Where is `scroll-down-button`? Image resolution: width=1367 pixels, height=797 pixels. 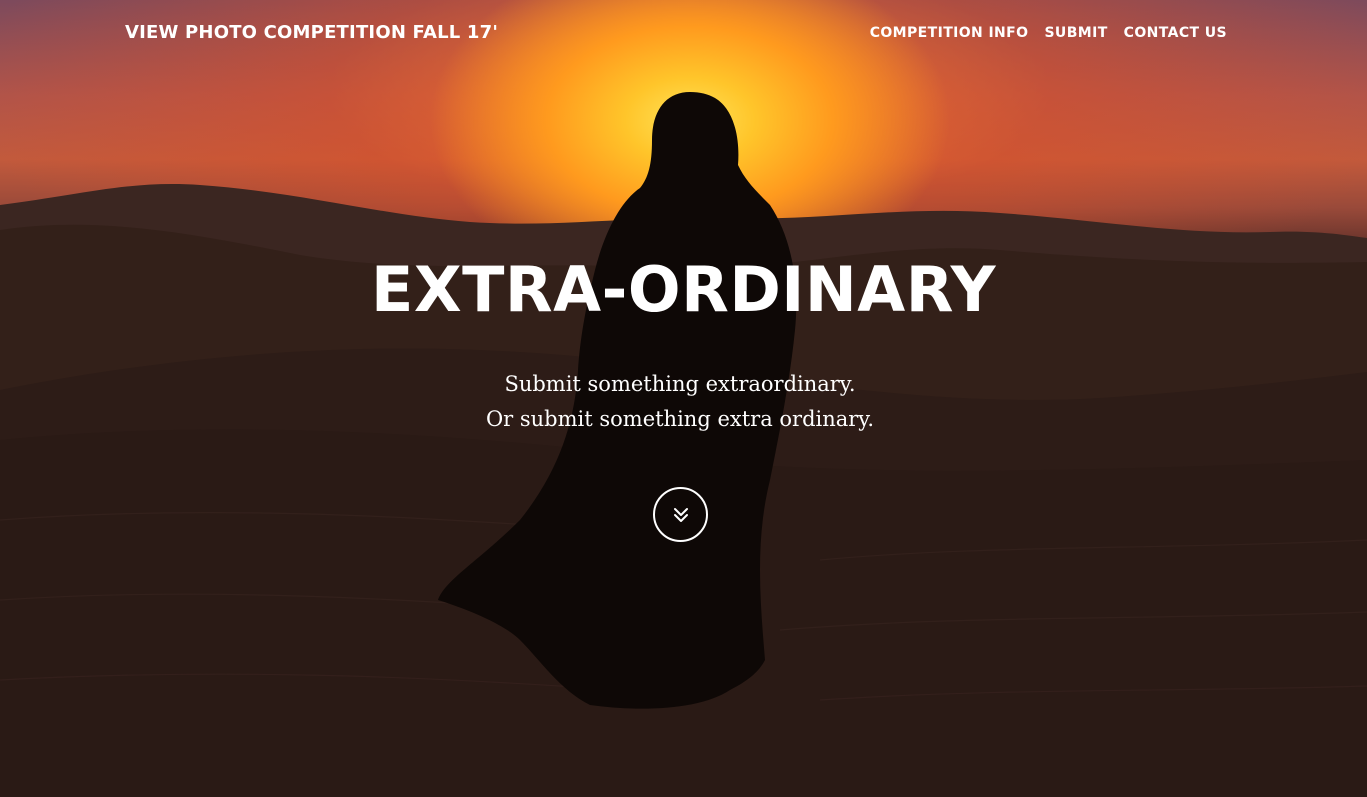
scroll-down-button is located at coordinates (680, 514).